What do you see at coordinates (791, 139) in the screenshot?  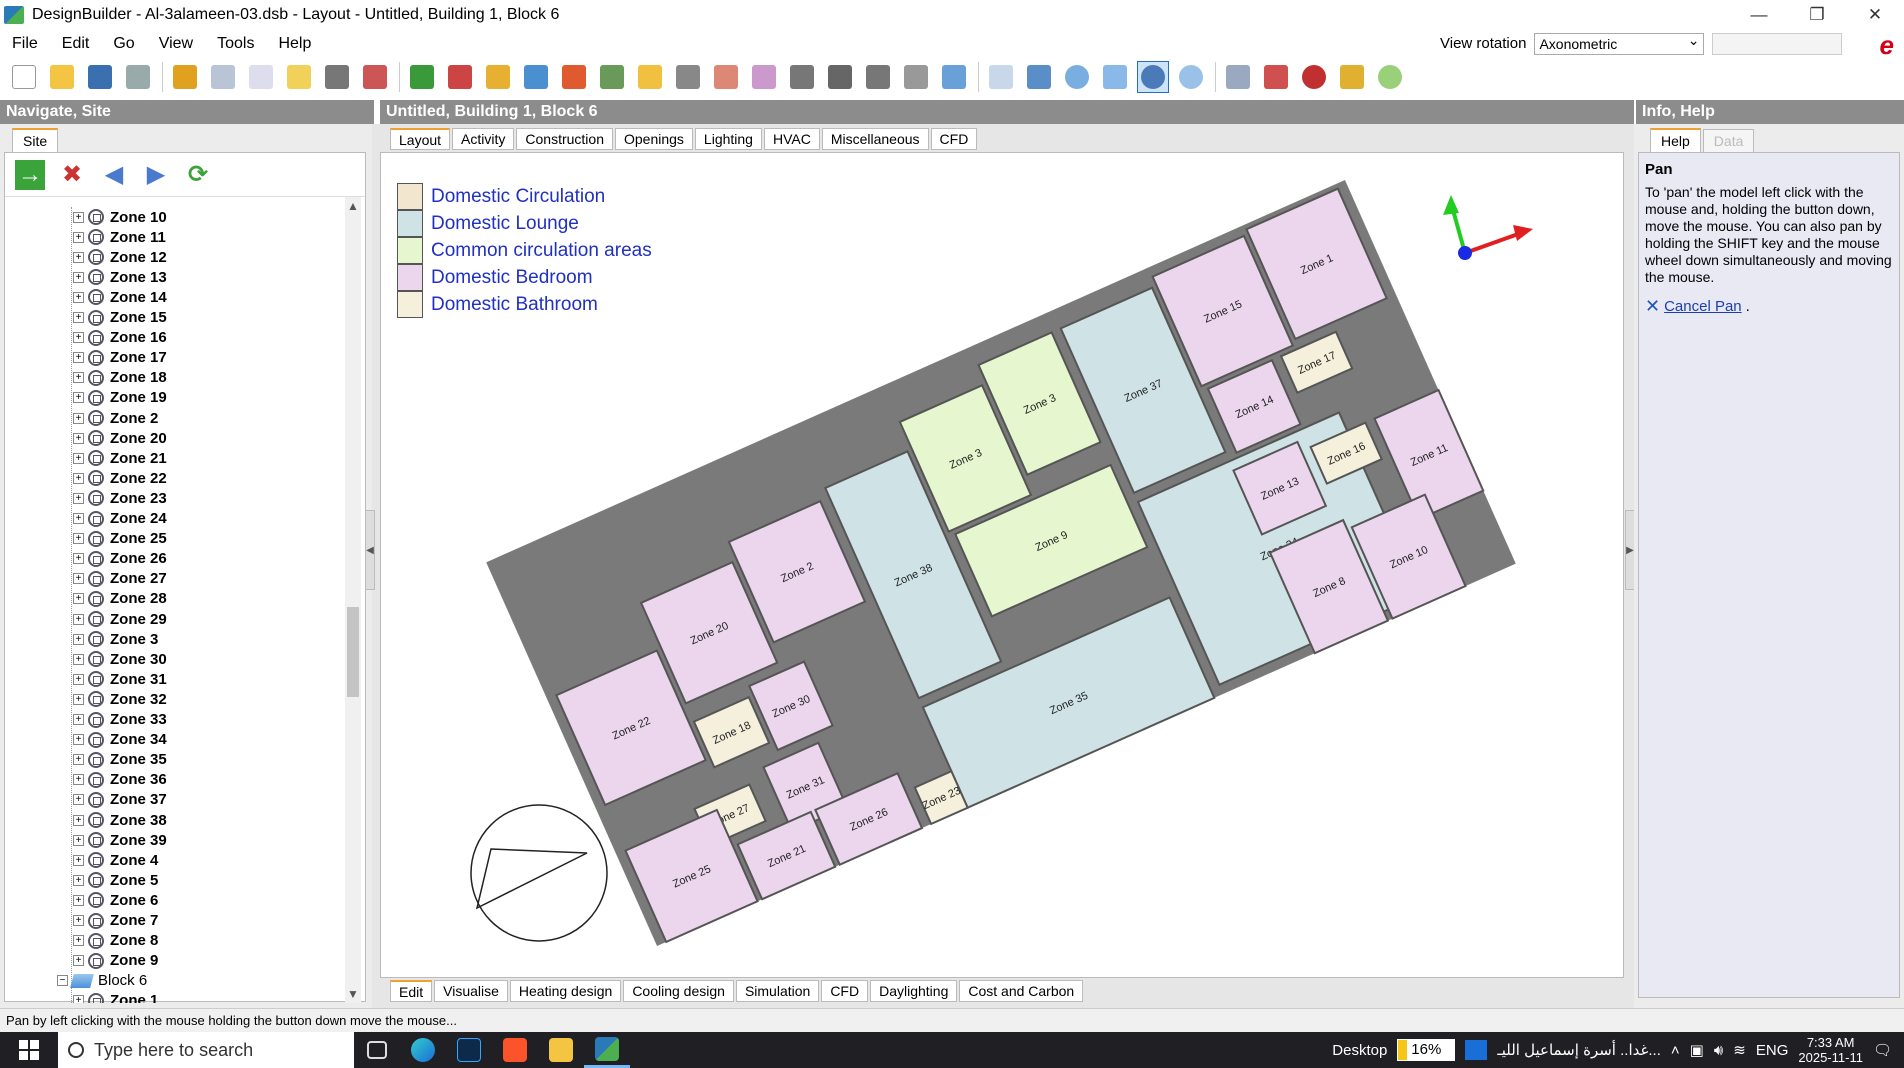 I see `tab-hvac: HVAC` at bounding box center [791, 139].